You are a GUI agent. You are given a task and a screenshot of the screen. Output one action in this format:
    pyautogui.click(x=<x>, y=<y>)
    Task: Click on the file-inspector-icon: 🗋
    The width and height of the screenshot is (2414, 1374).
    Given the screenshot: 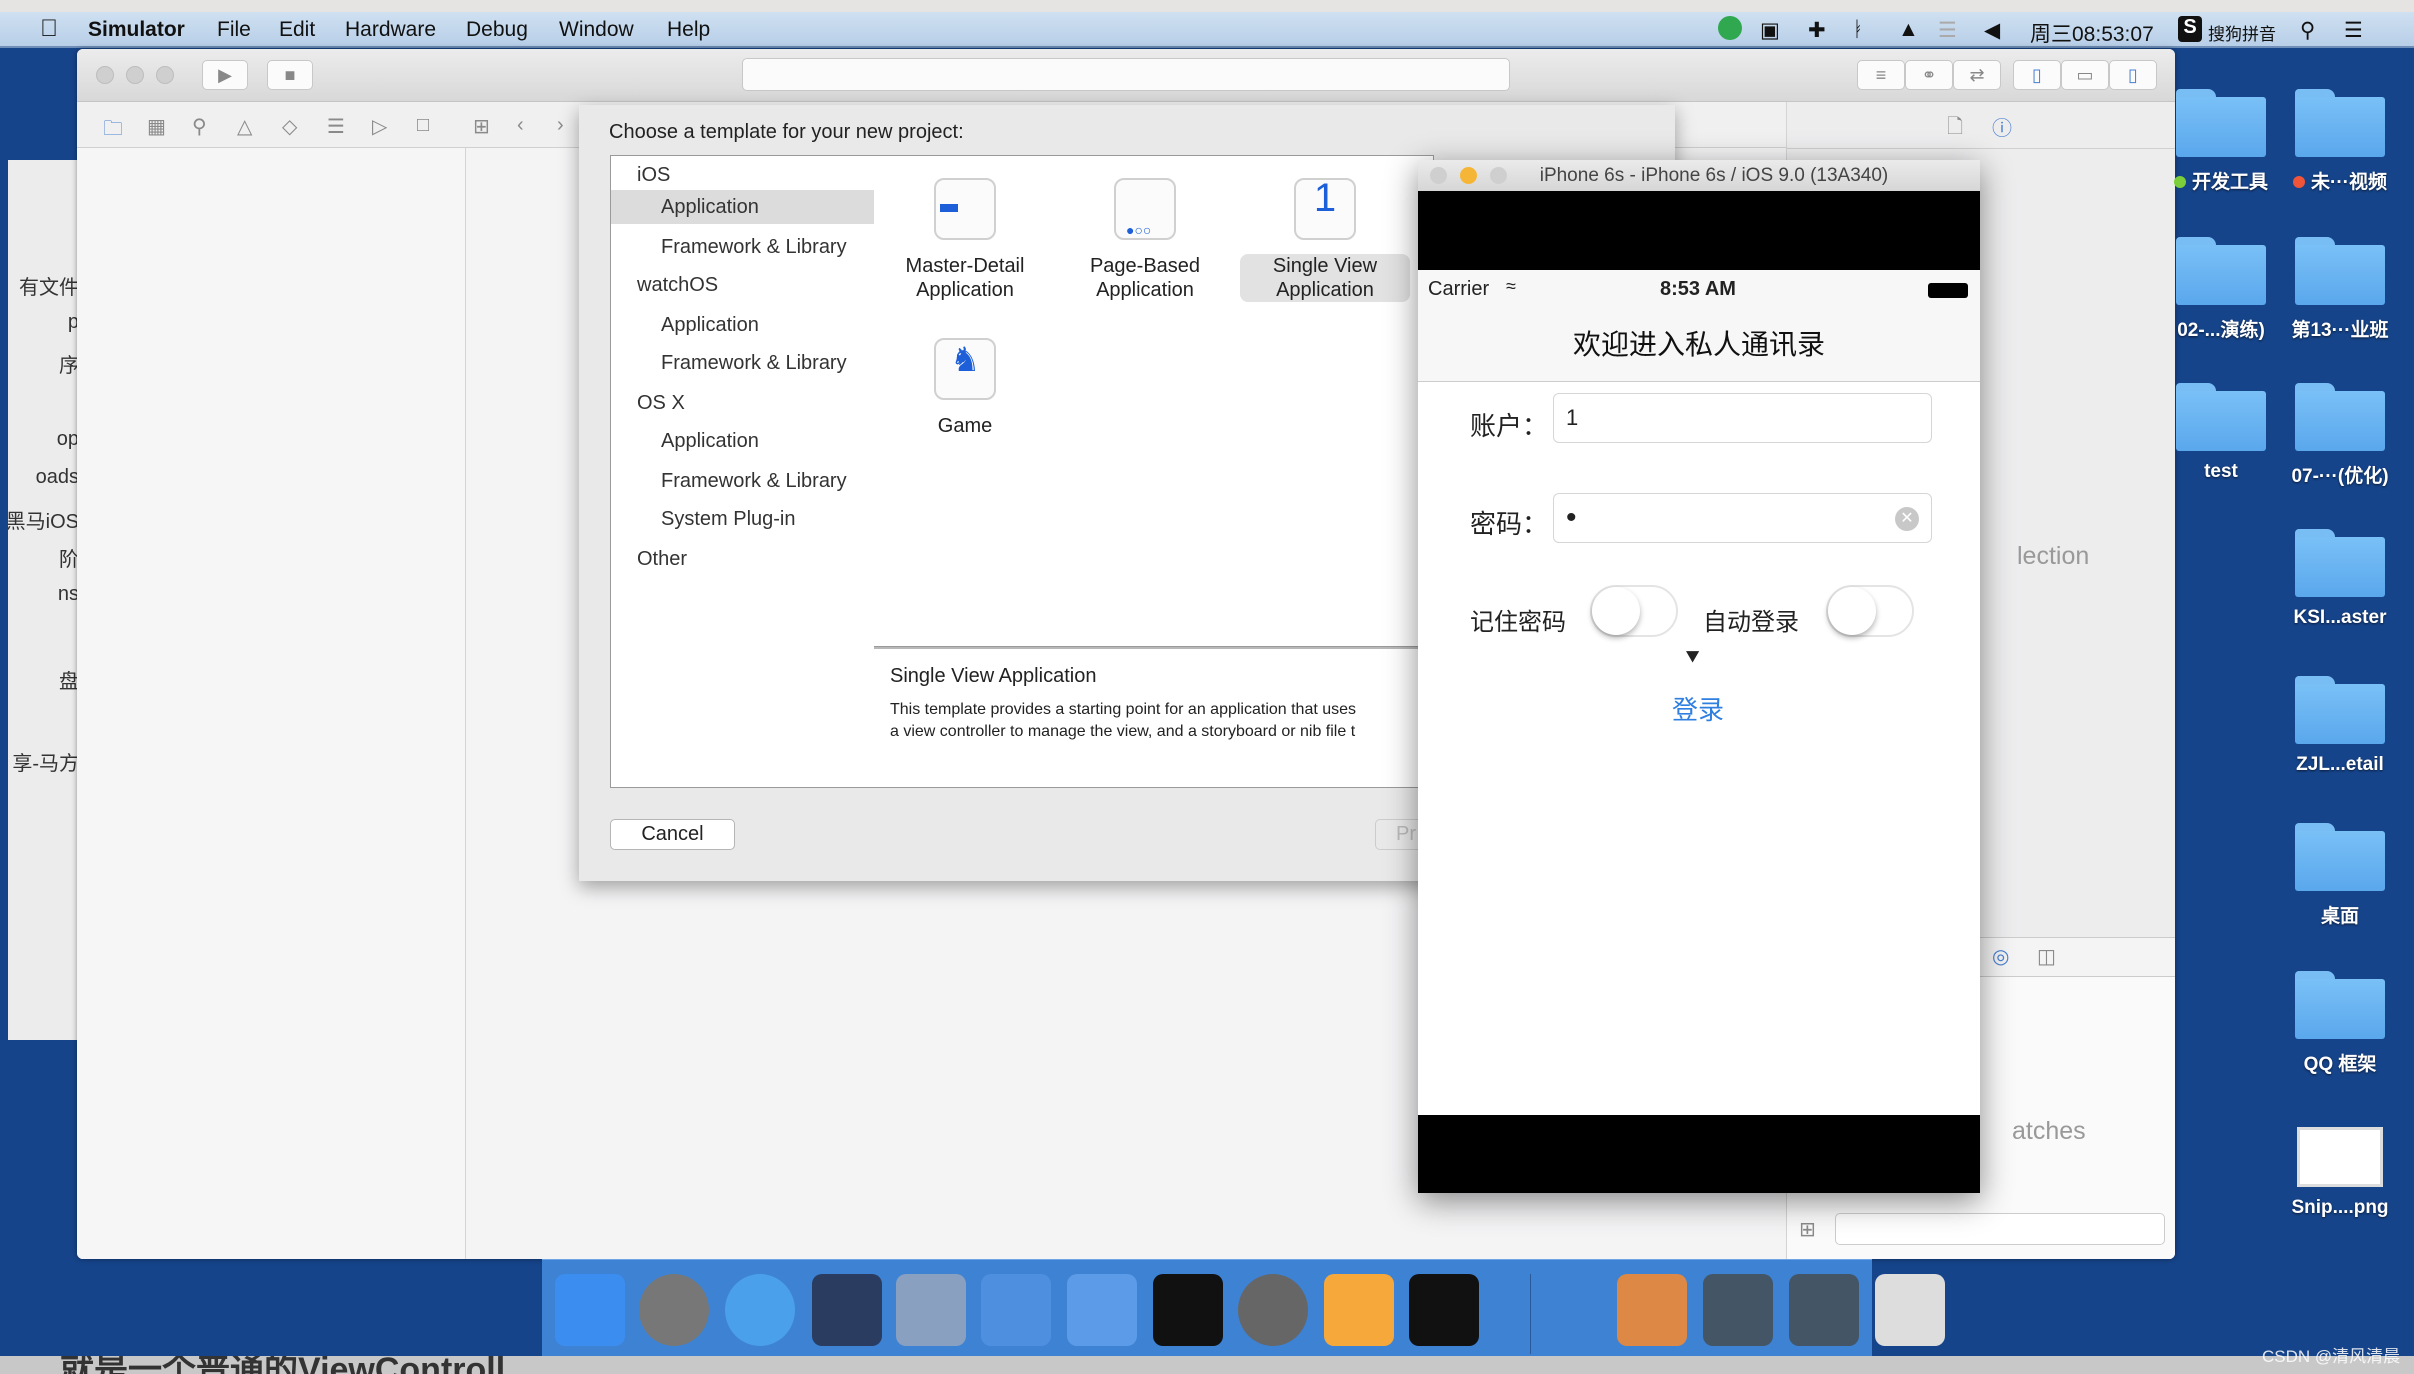 What is the action you would take?
    pyautogui.click(x=1955, y=129)
    